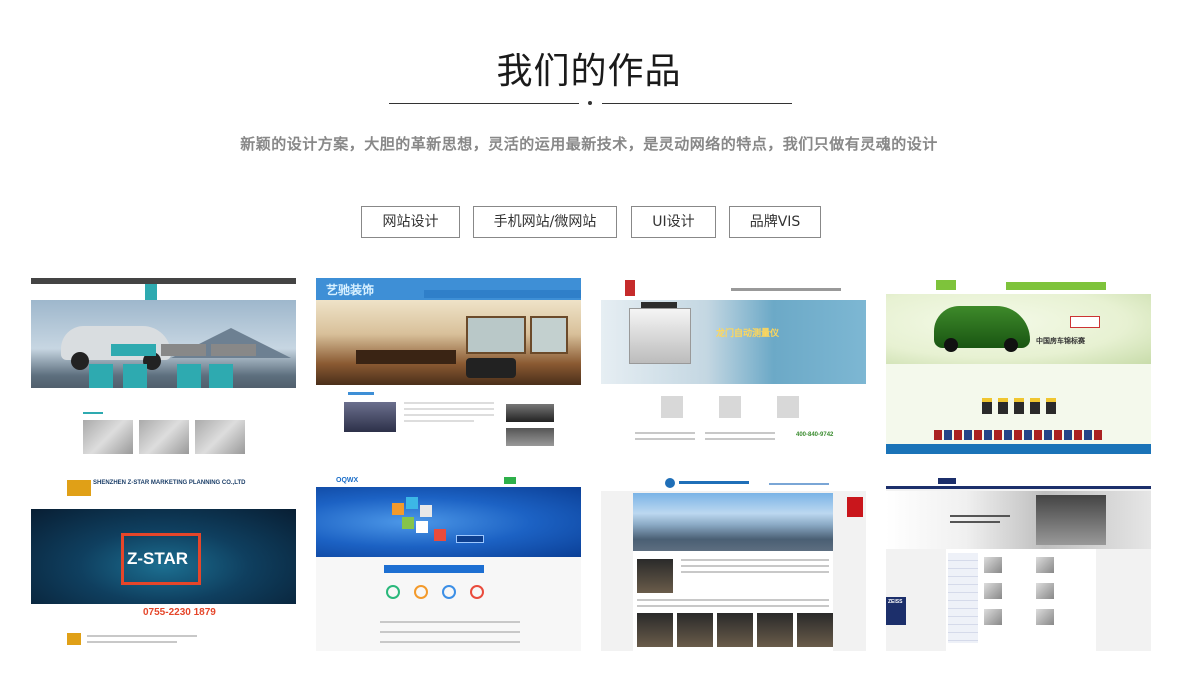  Describe the element at coordinates (350, 290) in the screenshot. I see `thumb-logo-text: 艺驰装饰` at that location.